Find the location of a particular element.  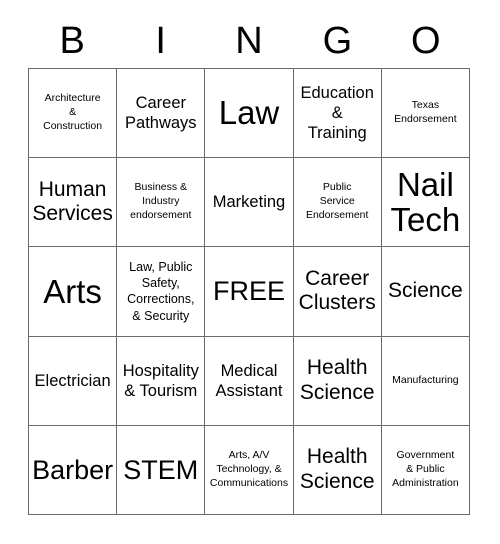

bingo-cell-label: Government & Public Administration is located at coordinates (425, 468).